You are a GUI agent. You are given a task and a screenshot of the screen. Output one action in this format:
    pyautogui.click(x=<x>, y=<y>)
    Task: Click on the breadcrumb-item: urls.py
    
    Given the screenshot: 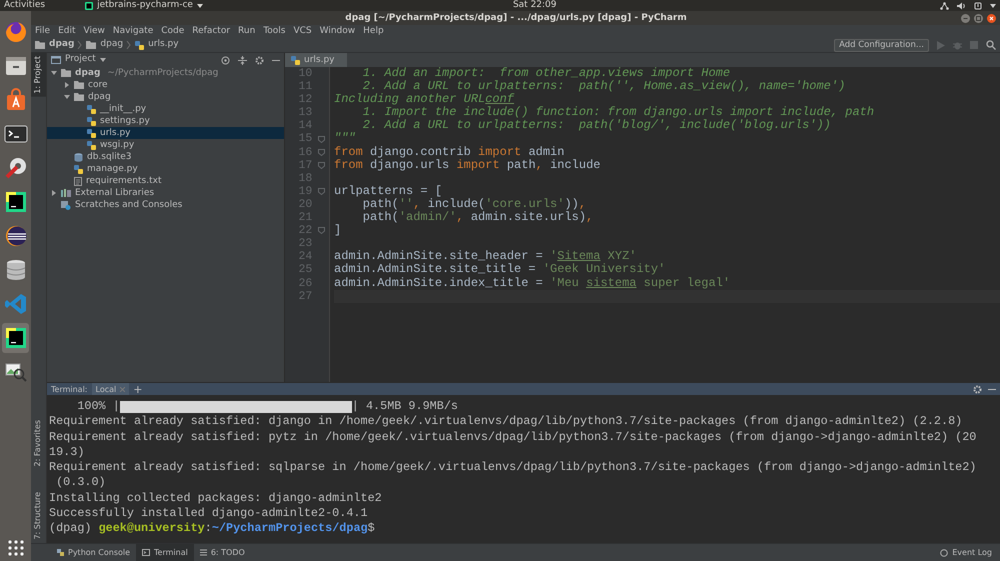 What is the action you would take?
    pyautogui.click(x=163, y=45)
    